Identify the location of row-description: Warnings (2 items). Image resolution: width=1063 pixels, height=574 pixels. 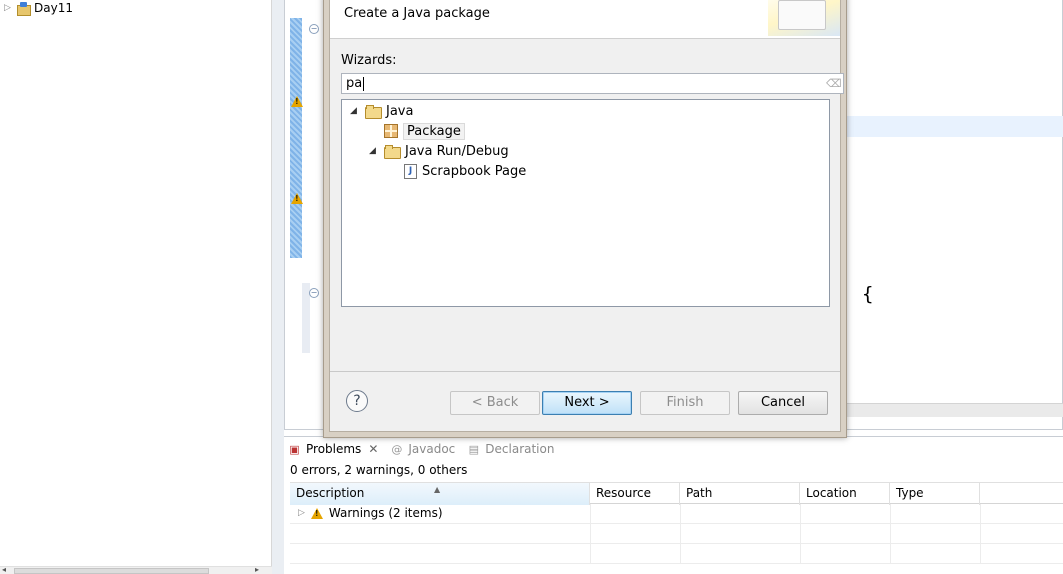
(385, 513).